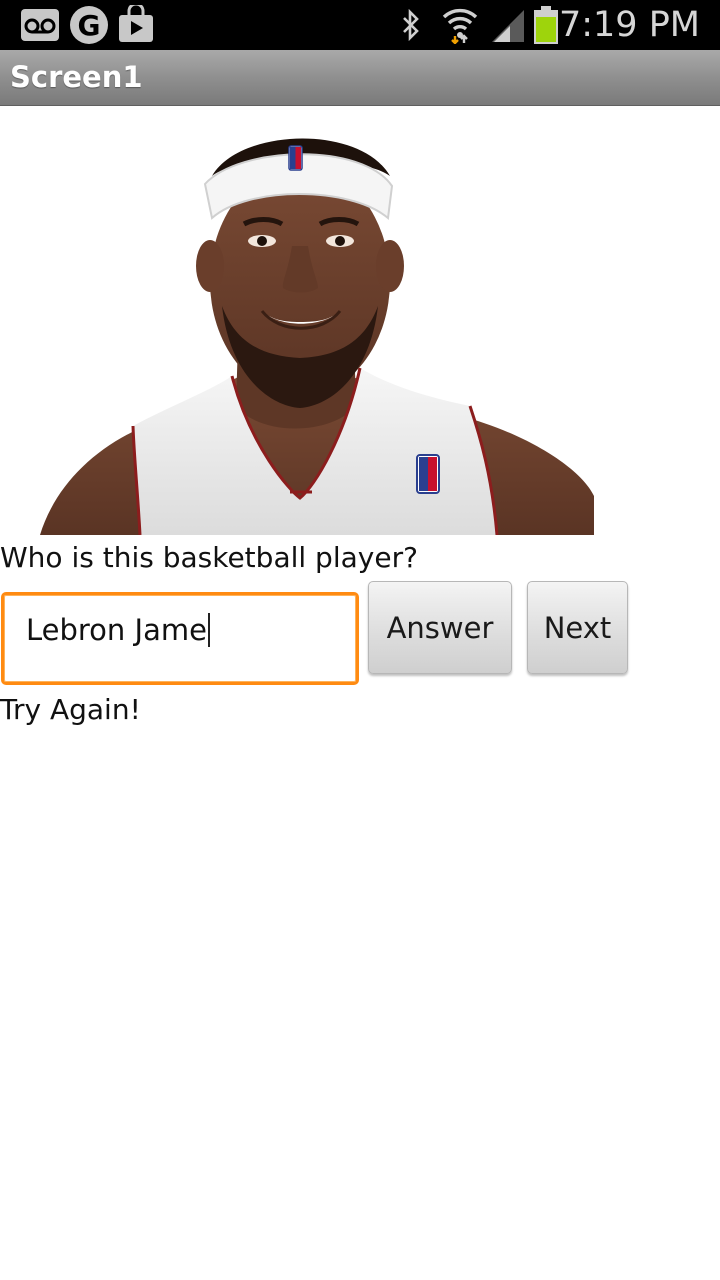  Describe the element at coordinates (209, 557) in the screenshot. I see `question-label: Who is this basketball player?` at that location.